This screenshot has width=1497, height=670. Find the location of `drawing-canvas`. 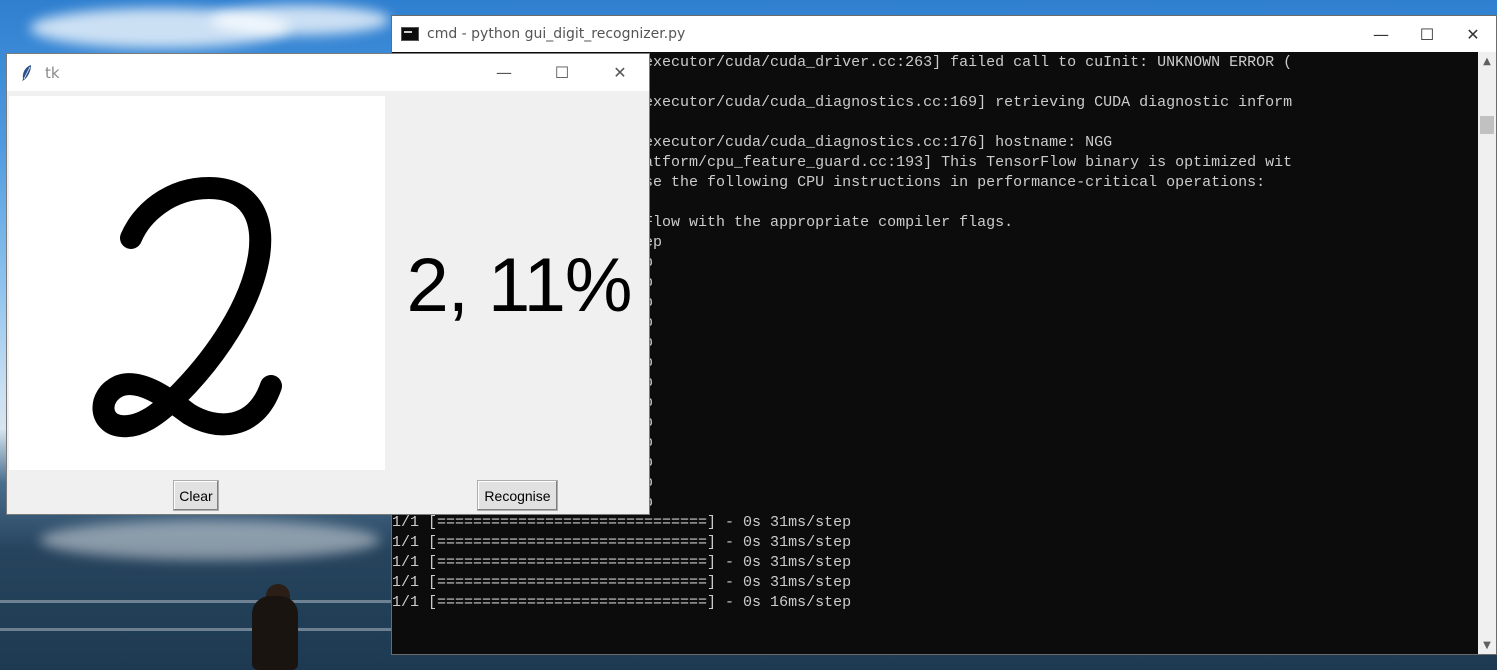

drawing-canvas is located at coordinates (197, 283).